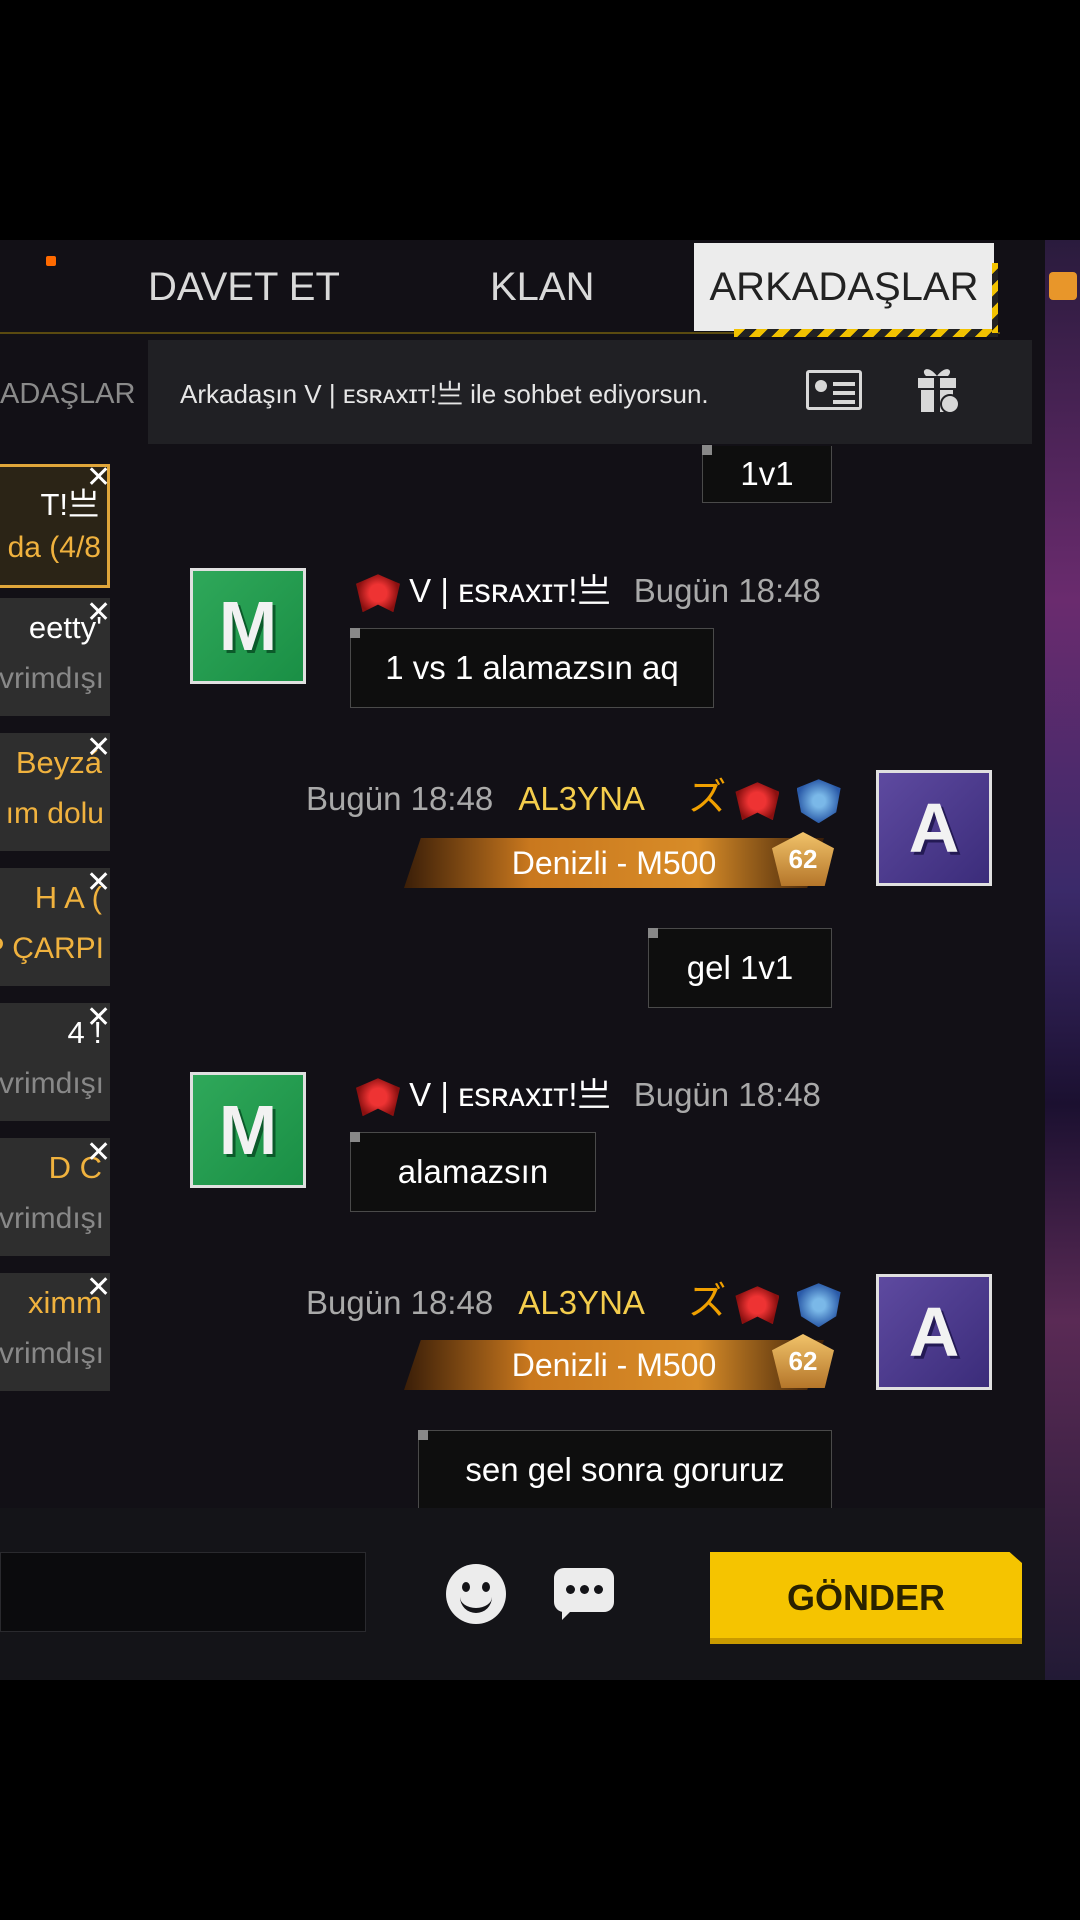 Image resolution: width=1080 pixels, height=1920 pixels. Describe the element at coordinates (476, 1594) in the screenshot. I see `emoji-icon` at that location.